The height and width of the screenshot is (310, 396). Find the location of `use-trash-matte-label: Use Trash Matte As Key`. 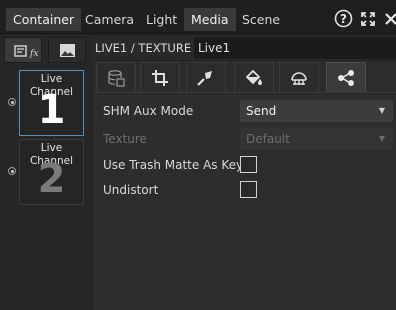

use-trash-matte-label: Use Trash Matte As Key is located at coordinates (173, 165).